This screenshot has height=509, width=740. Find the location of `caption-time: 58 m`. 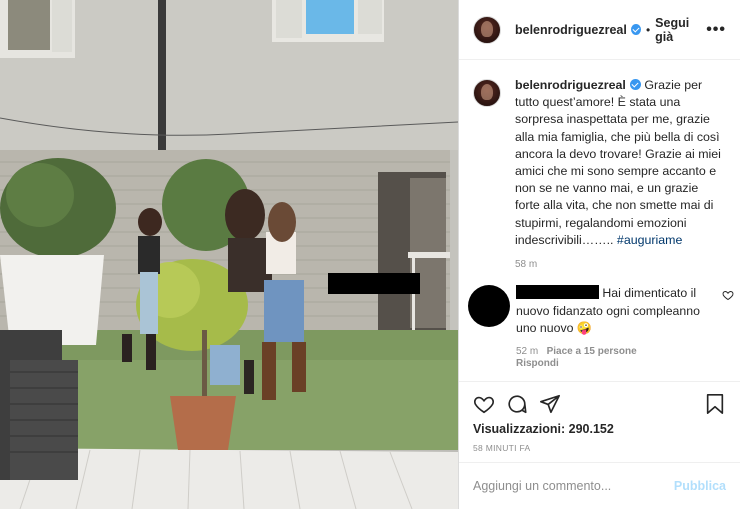

caption-time: 58 m is located at coordinates (620, 264).